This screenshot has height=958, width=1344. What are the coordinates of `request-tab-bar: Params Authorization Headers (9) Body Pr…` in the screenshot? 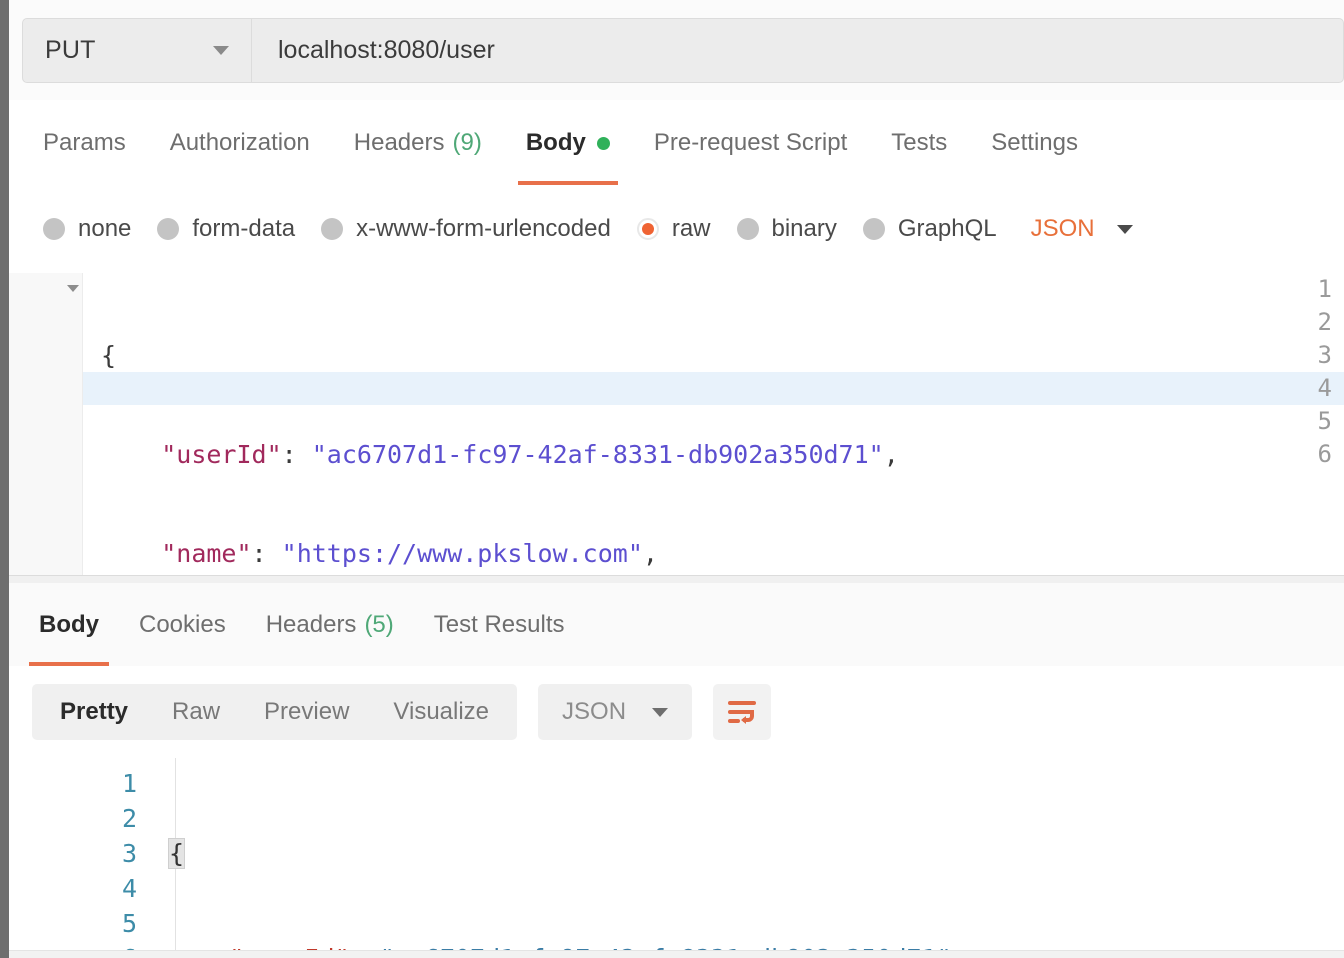 It's located at (676, 143).